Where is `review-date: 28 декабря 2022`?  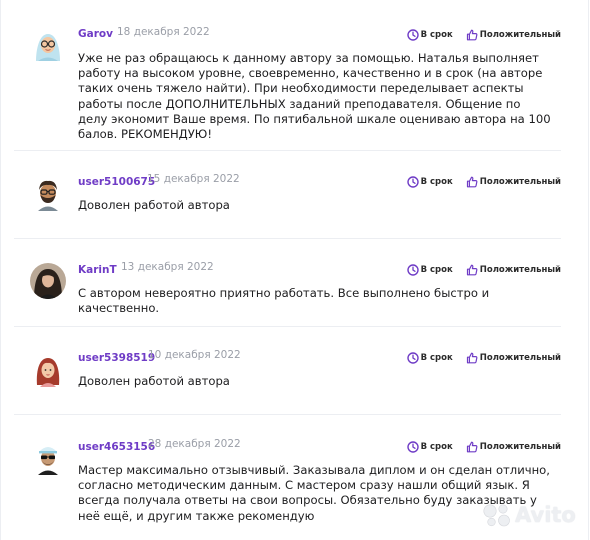 review-date: 28 декабря 2022 is located at coordinates (194, 444).